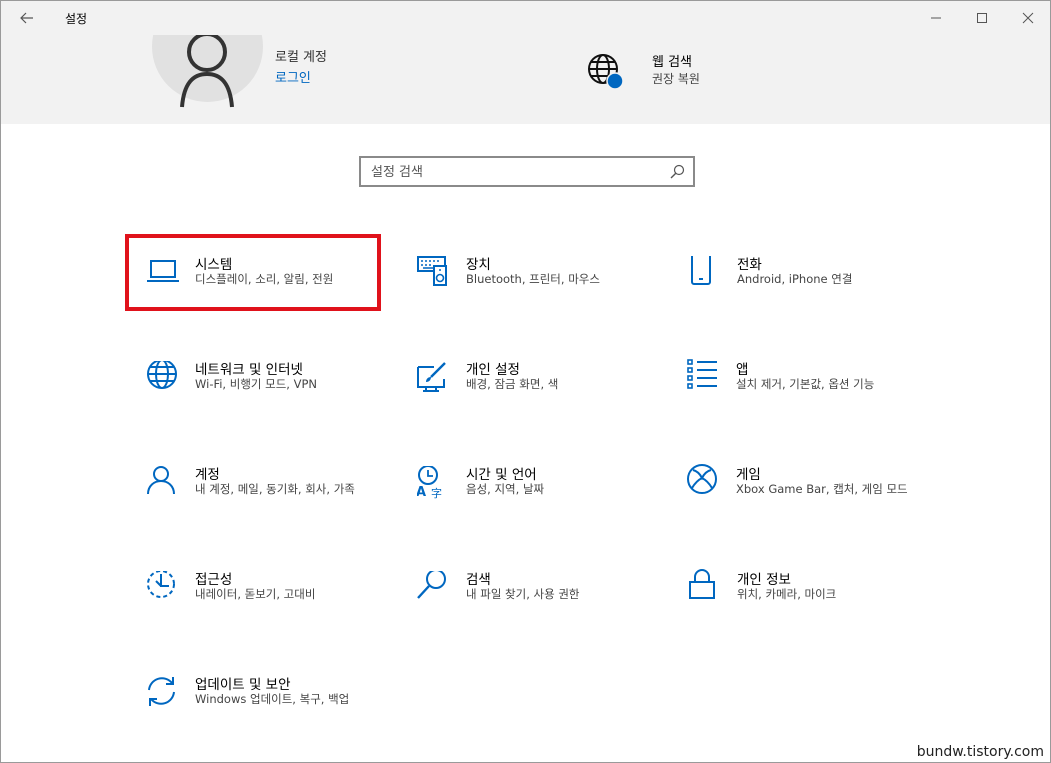 This screenshot has width=1051, height=763. What do you see at coordinates (271, 293) in the screenshot?
I see `tile-system: 시스템 디스플레이, 소리, 알림, 전원` at bounding box center [271, 293].